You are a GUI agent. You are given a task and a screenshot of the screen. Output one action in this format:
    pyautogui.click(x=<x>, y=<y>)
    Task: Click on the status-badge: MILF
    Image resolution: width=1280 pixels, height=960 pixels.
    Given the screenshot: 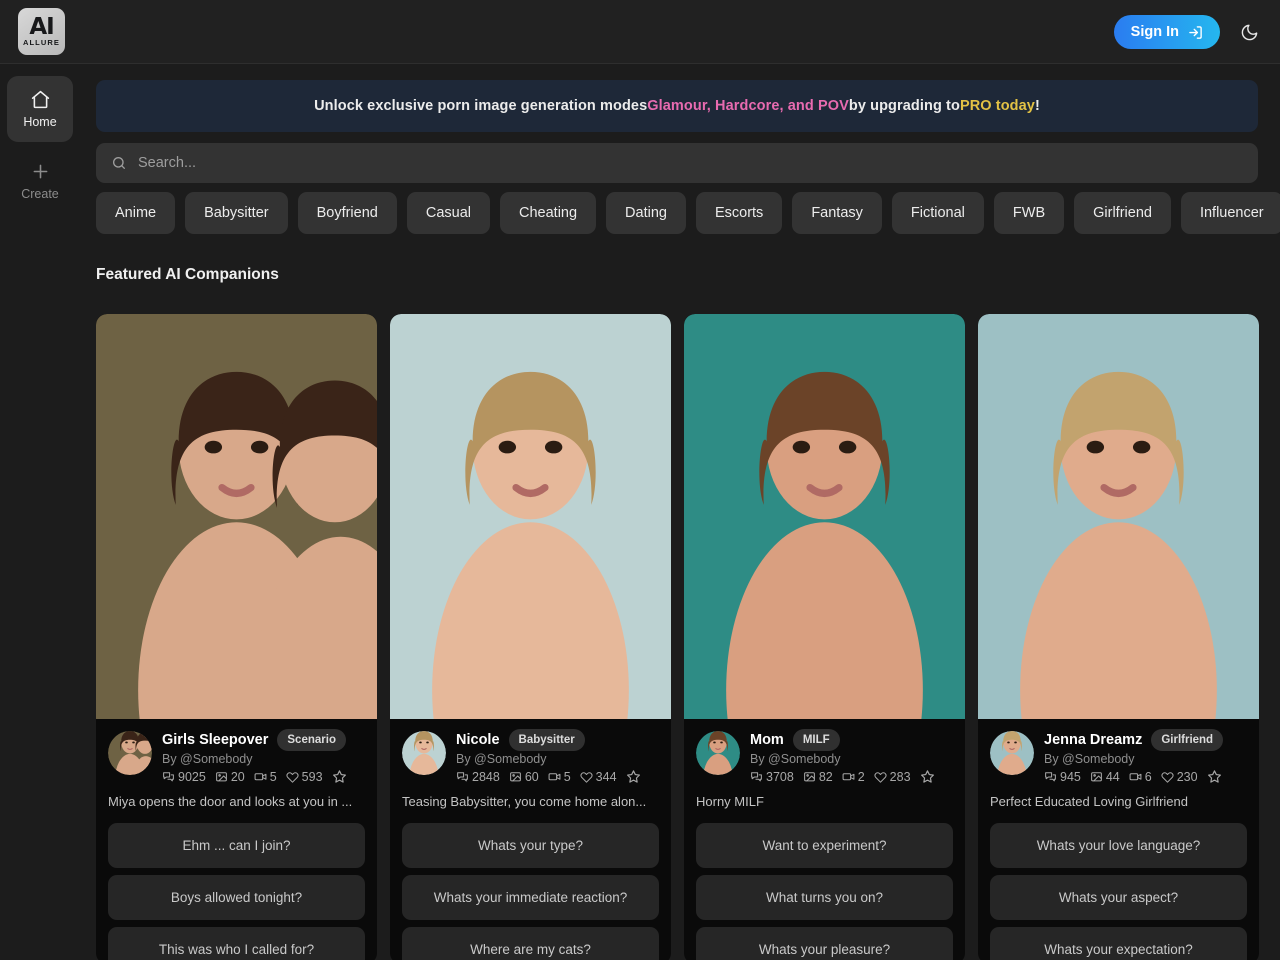 What is the action you would take?
    pyautogui.click(x=816, y=740)
    